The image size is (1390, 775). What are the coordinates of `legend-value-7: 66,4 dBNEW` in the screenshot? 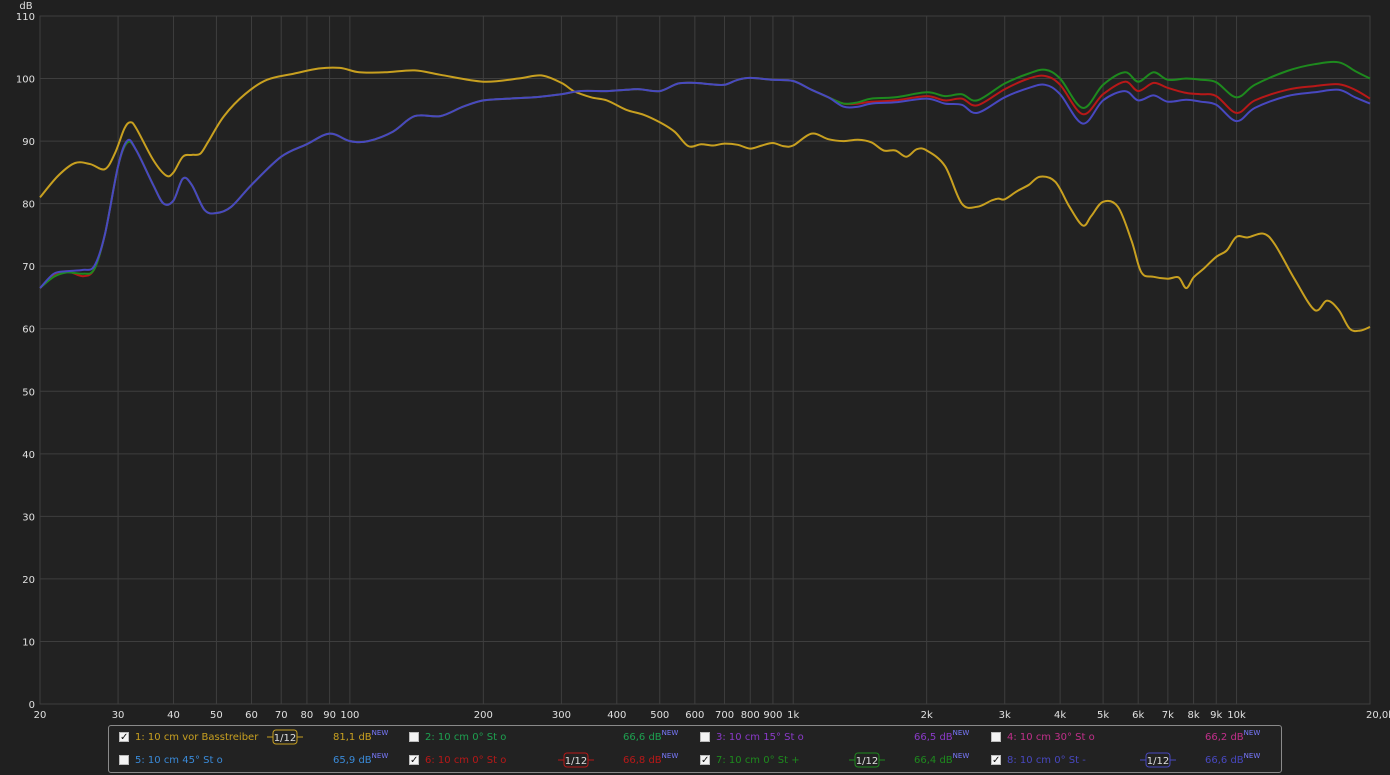 It's located at (942, 759).